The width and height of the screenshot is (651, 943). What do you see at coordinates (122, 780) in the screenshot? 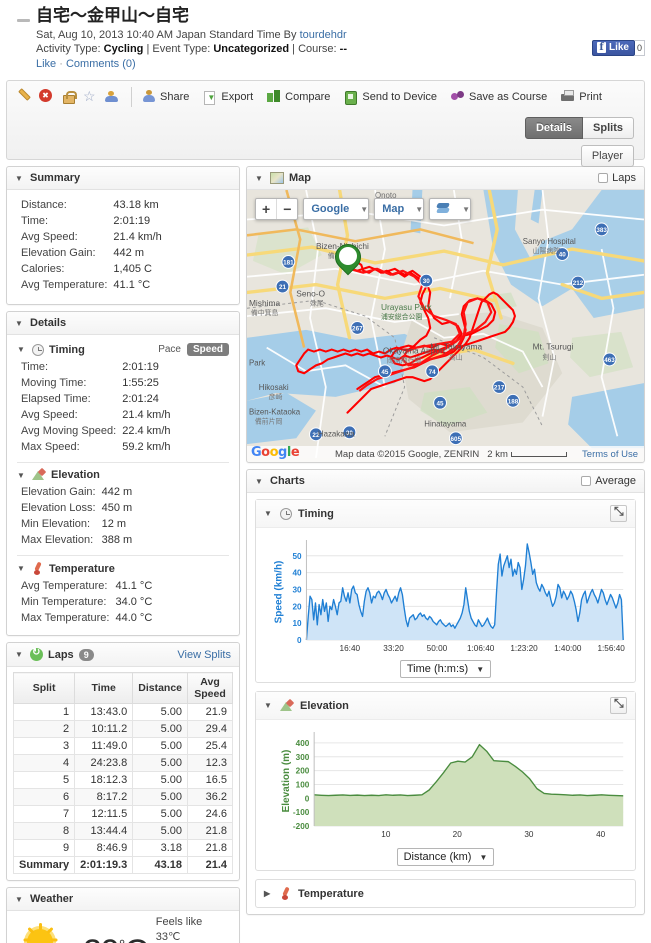
I see `table-row: 5 18:12.3 5.00 16.5` at bounding box center [122, 780].